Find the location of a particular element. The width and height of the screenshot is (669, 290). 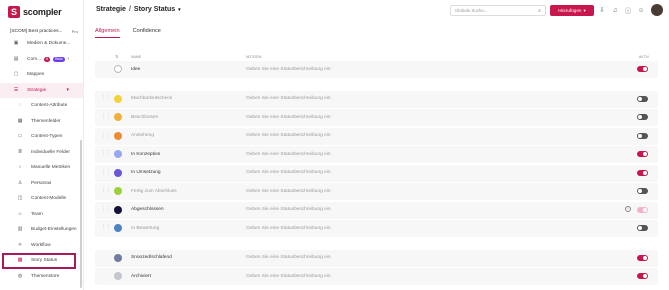

sidebar-item-workflow: ⟡ Workflow is located at coordinates (41, 246).